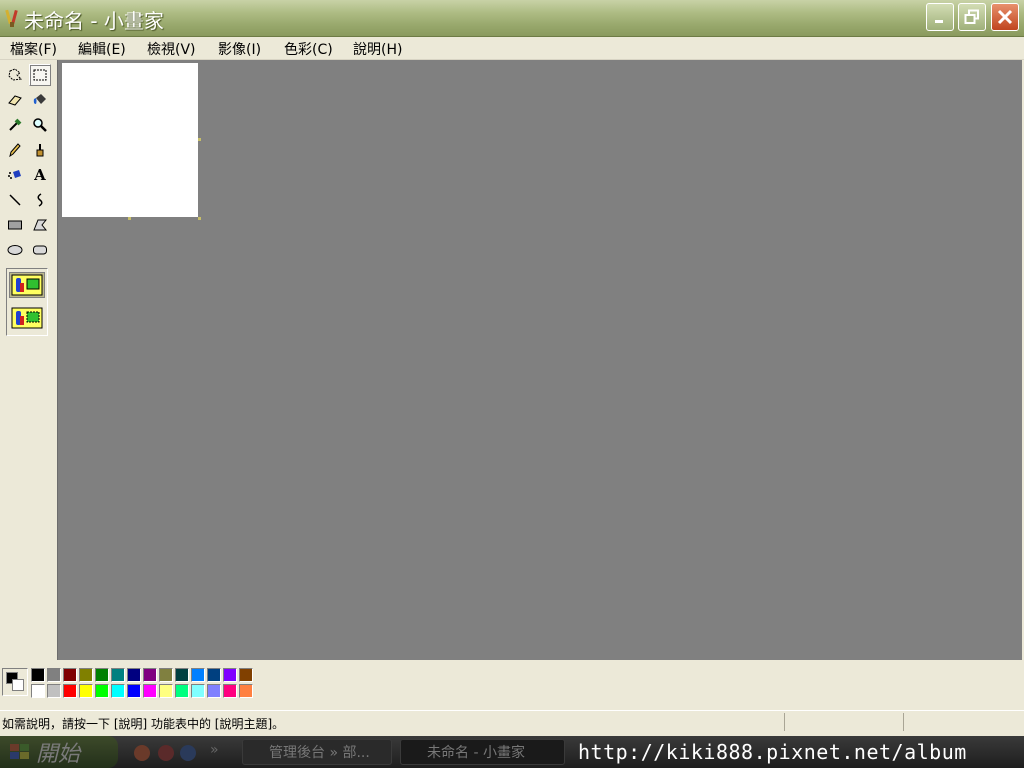  Describe the element at coordinates (130, 140) in the screenshot. I see `drawing-canvas` at that location.